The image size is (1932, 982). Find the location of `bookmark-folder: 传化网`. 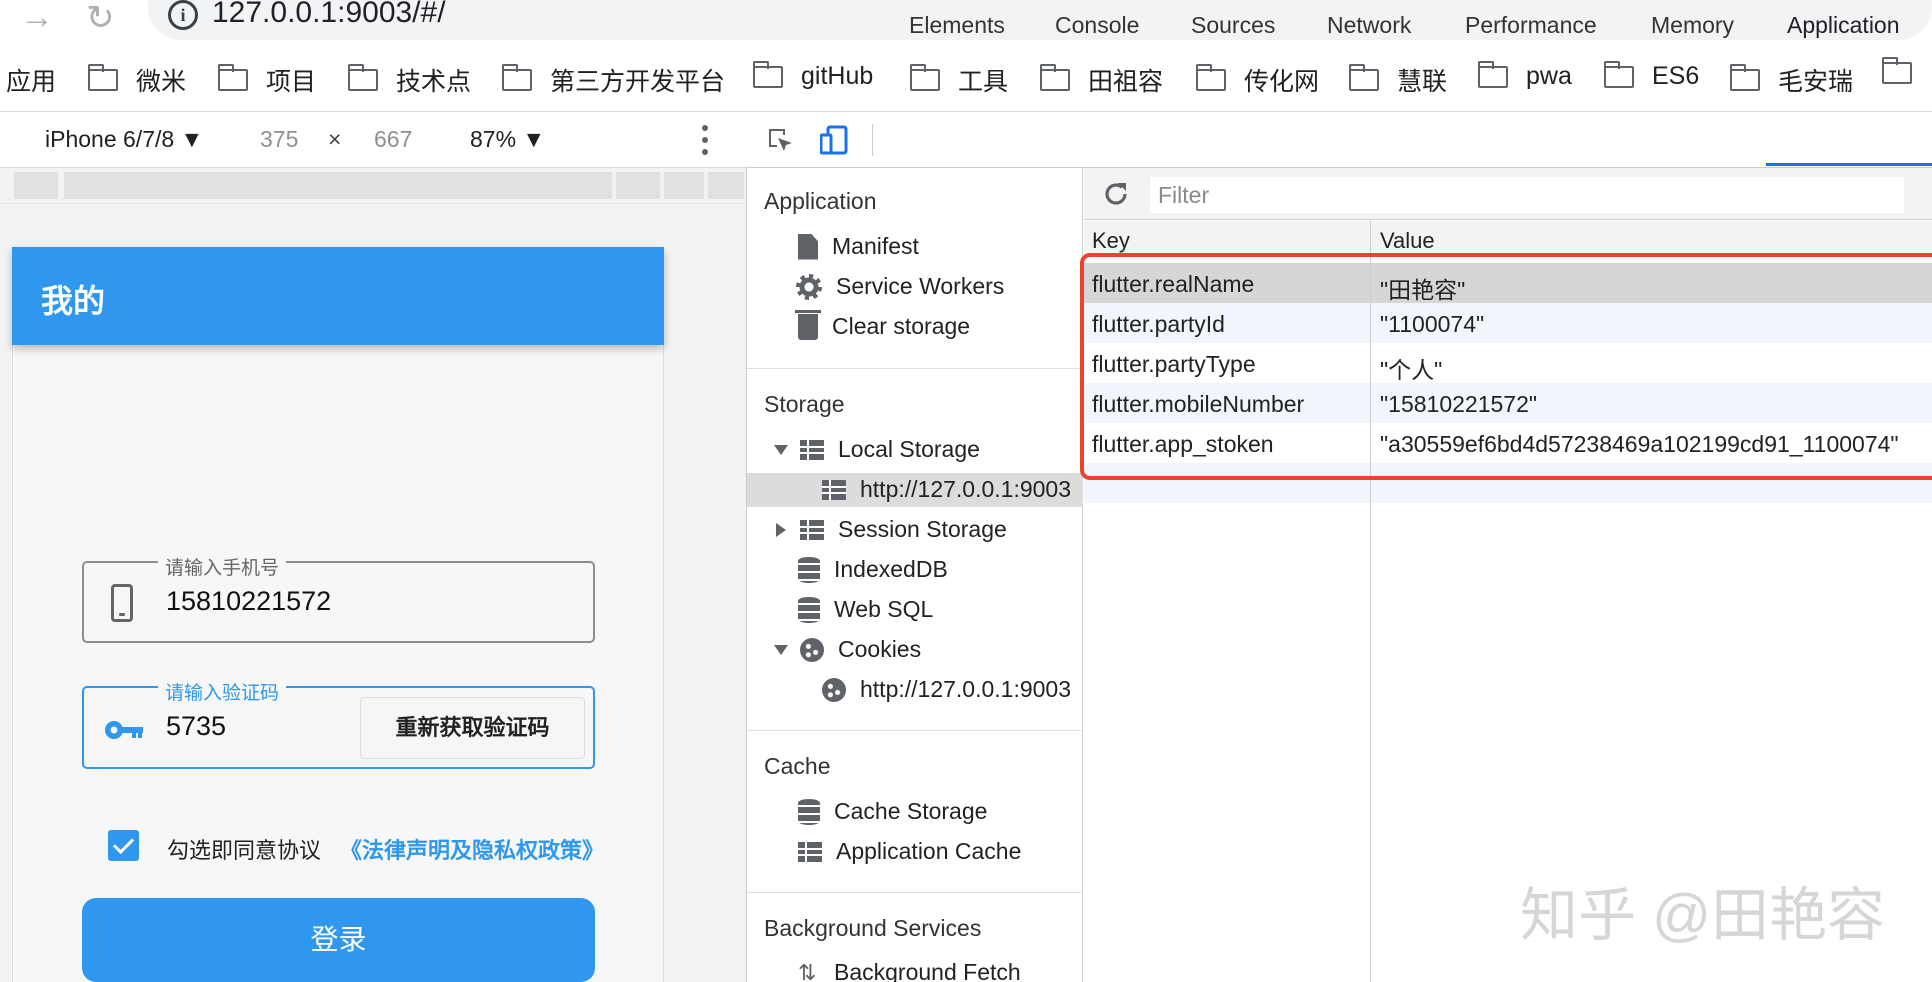

bookmark-folder: 传化网 is located at coordinates (1257, 80).